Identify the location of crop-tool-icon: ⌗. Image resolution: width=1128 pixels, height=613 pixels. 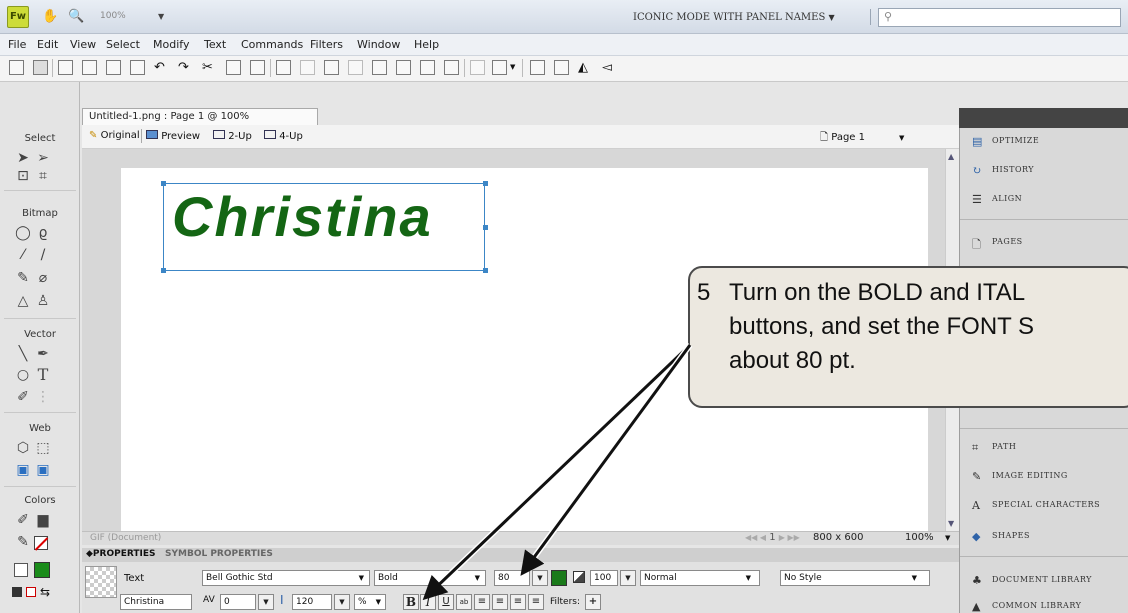
(43, 176).